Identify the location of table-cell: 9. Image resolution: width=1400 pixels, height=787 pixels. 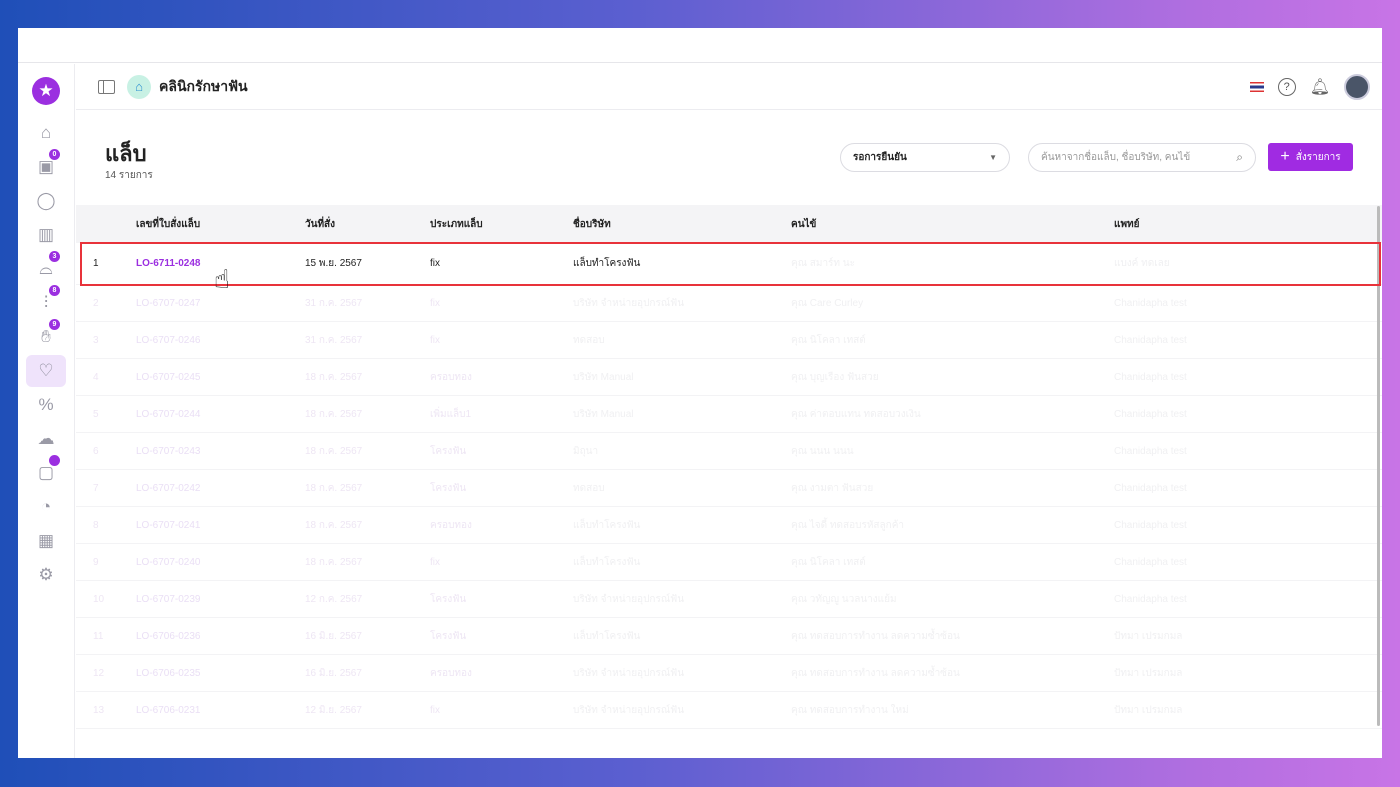
(96, 562).